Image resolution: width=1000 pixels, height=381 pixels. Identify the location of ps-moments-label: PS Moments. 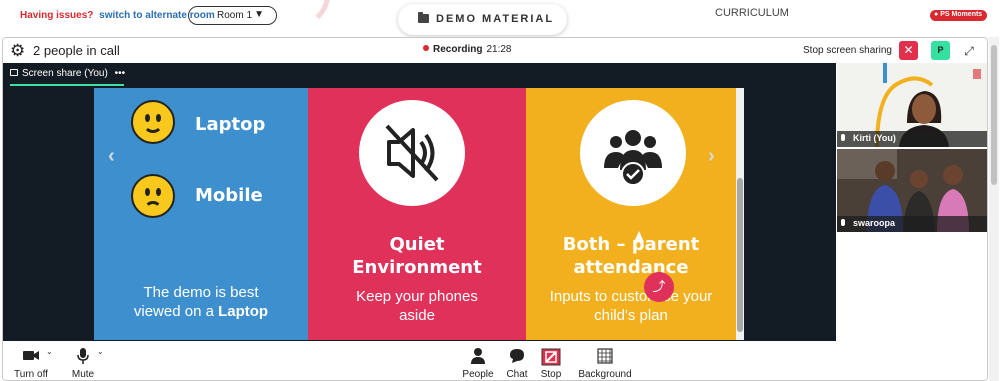
(961, 14).